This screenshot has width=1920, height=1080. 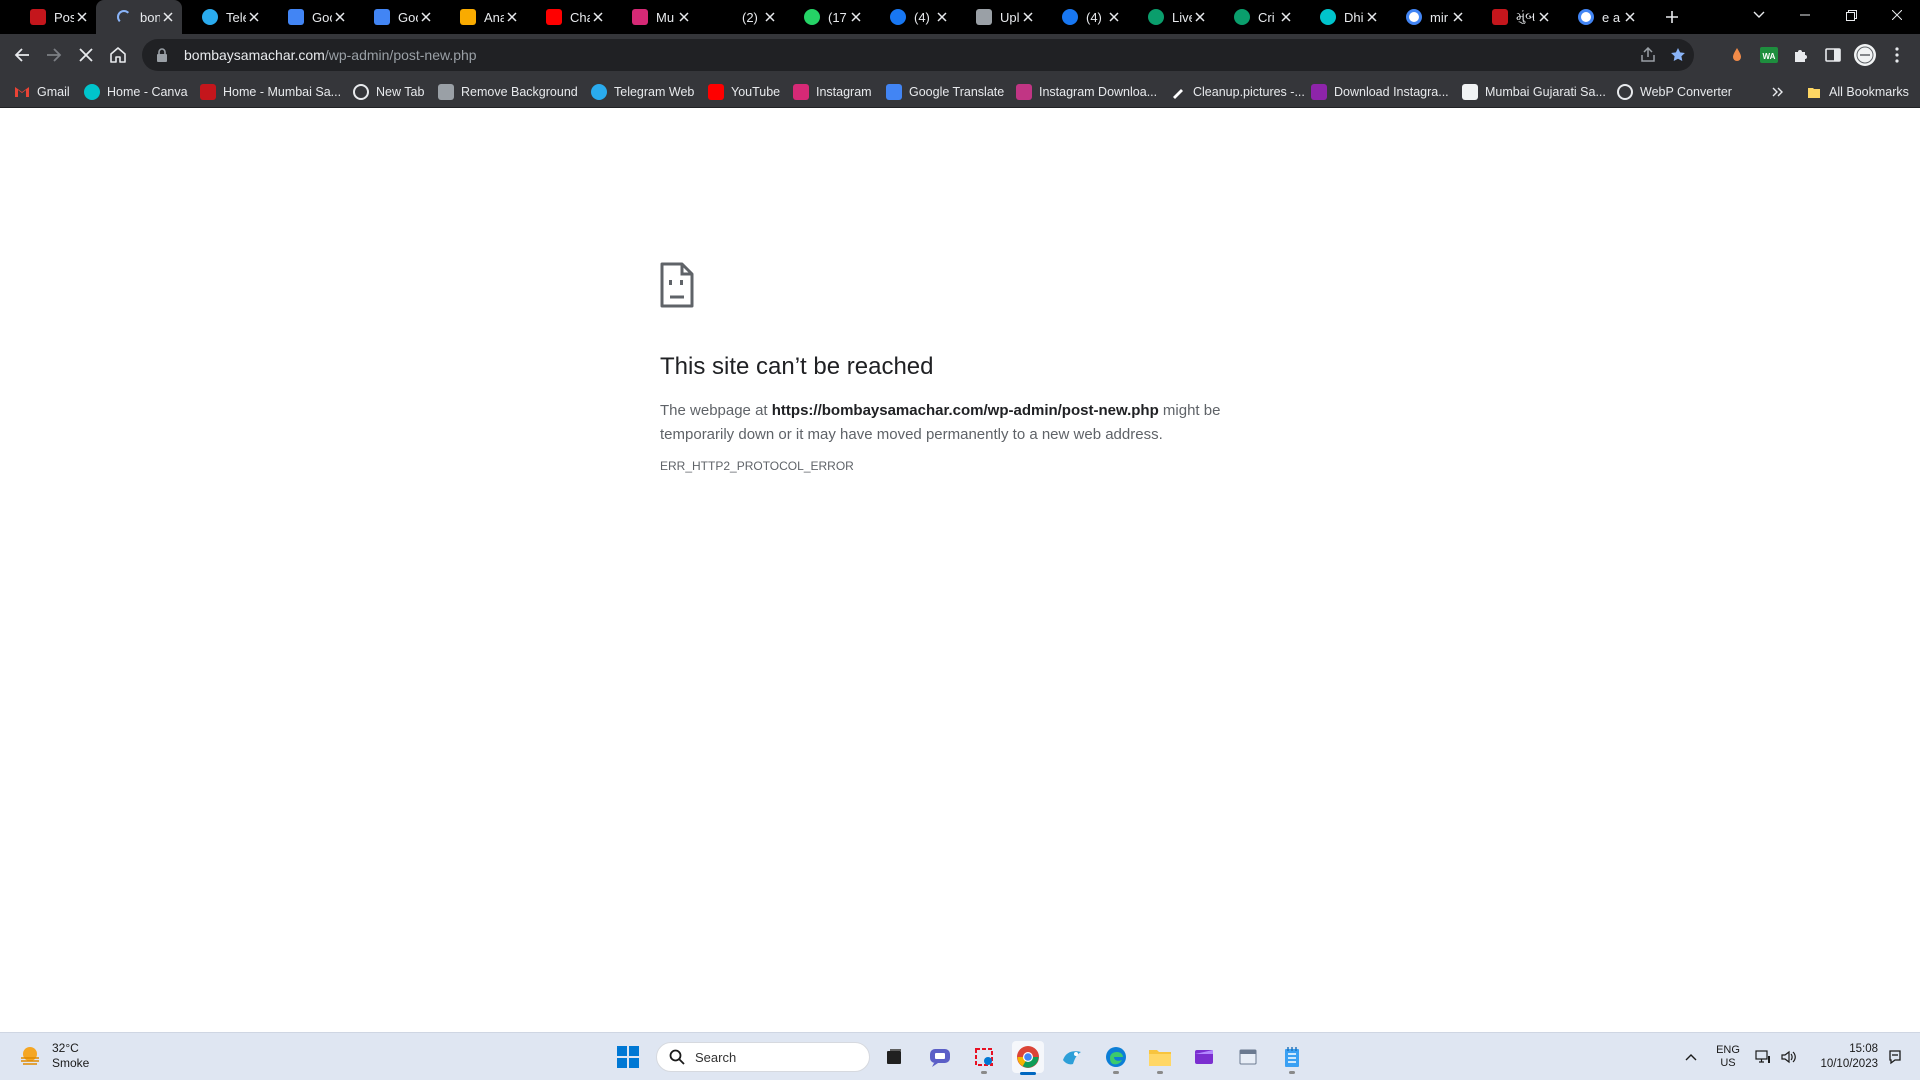 I want to click on tab-search-button, so click(x=1759, y=15).